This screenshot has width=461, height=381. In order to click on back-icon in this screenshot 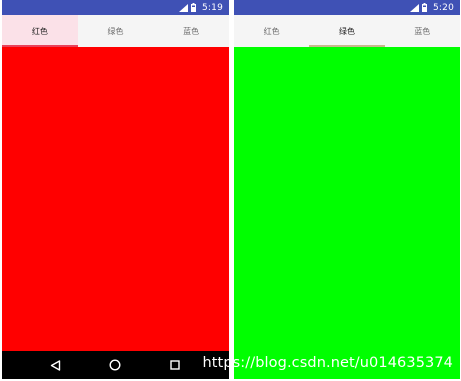, I will do `click(56, 365)`.